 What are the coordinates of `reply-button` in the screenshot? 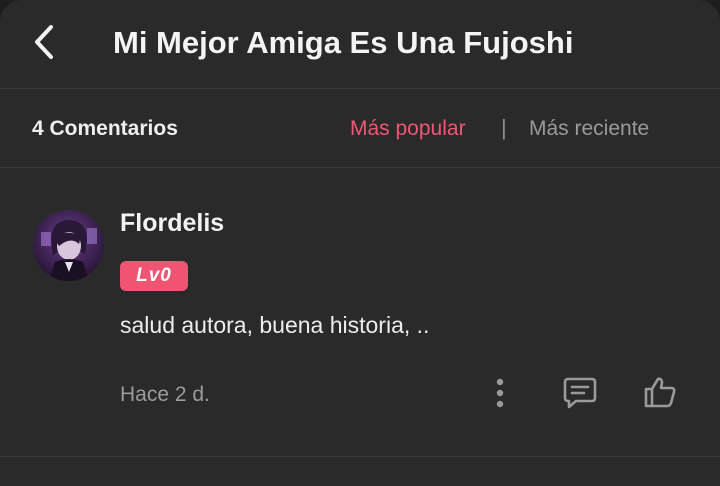 It's located at (580, 393).